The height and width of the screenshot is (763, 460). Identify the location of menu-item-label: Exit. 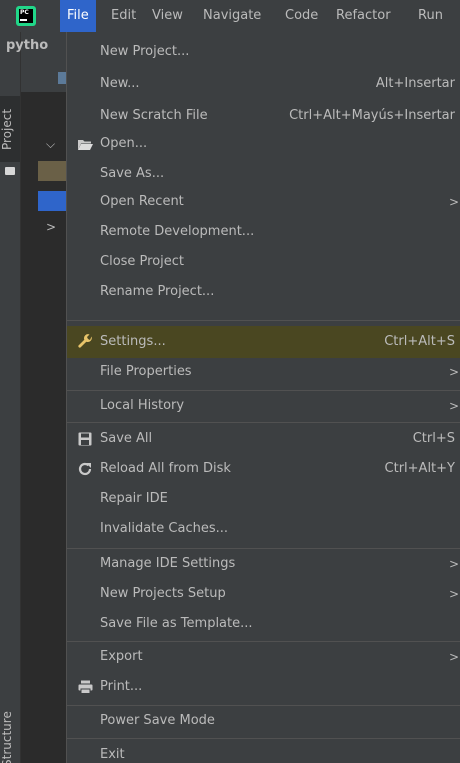
(112, 754).